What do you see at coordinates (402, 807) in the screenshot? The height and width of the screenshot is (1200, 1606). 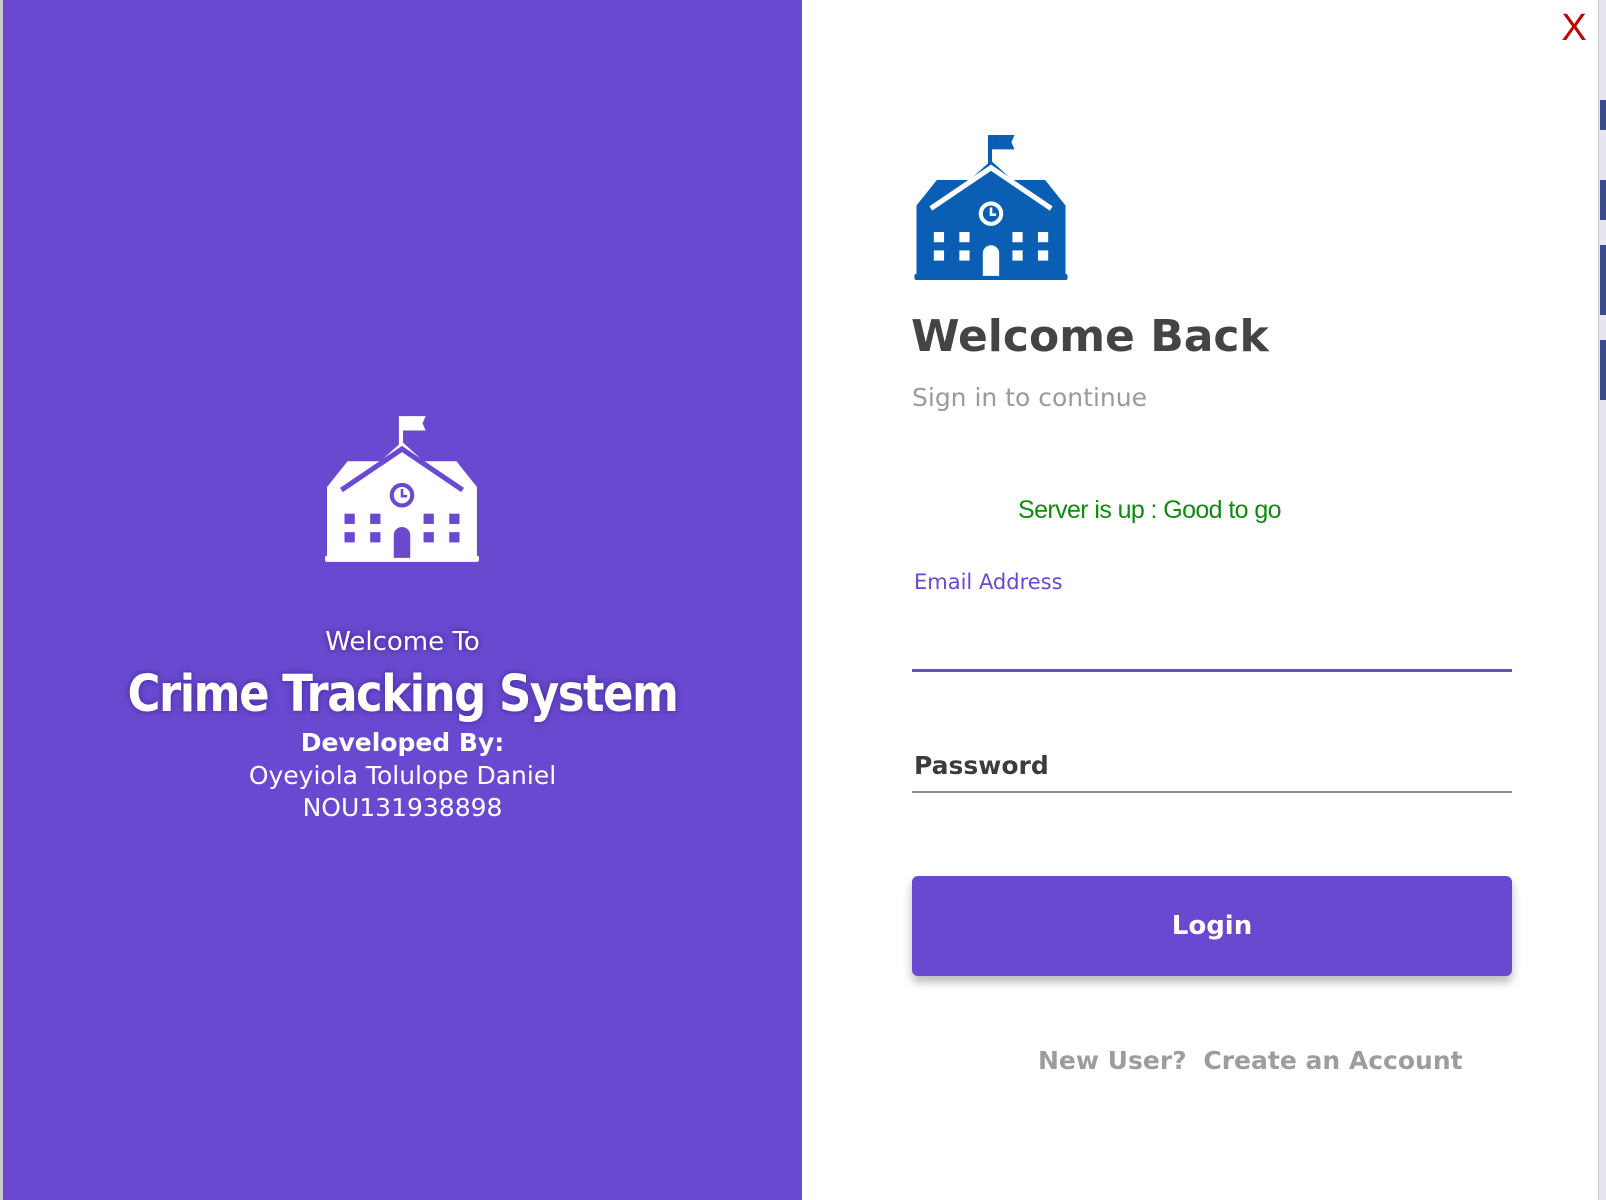 I see `developer-id: NOU131938898` at bounding box center [402, 807].